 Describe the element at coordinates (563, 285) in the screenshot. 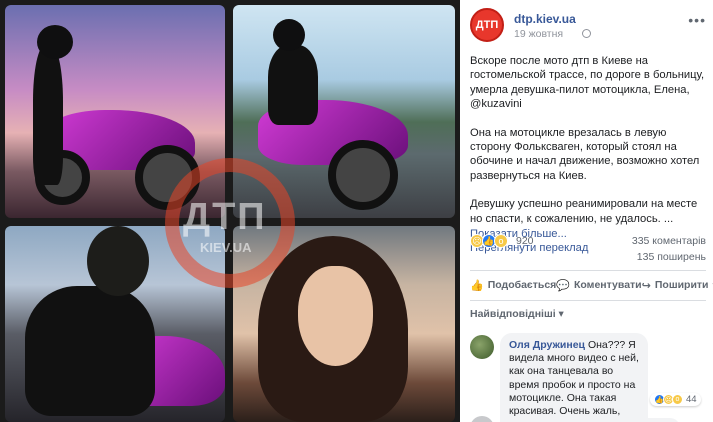

I see `comment-icon: 💬` at that location.